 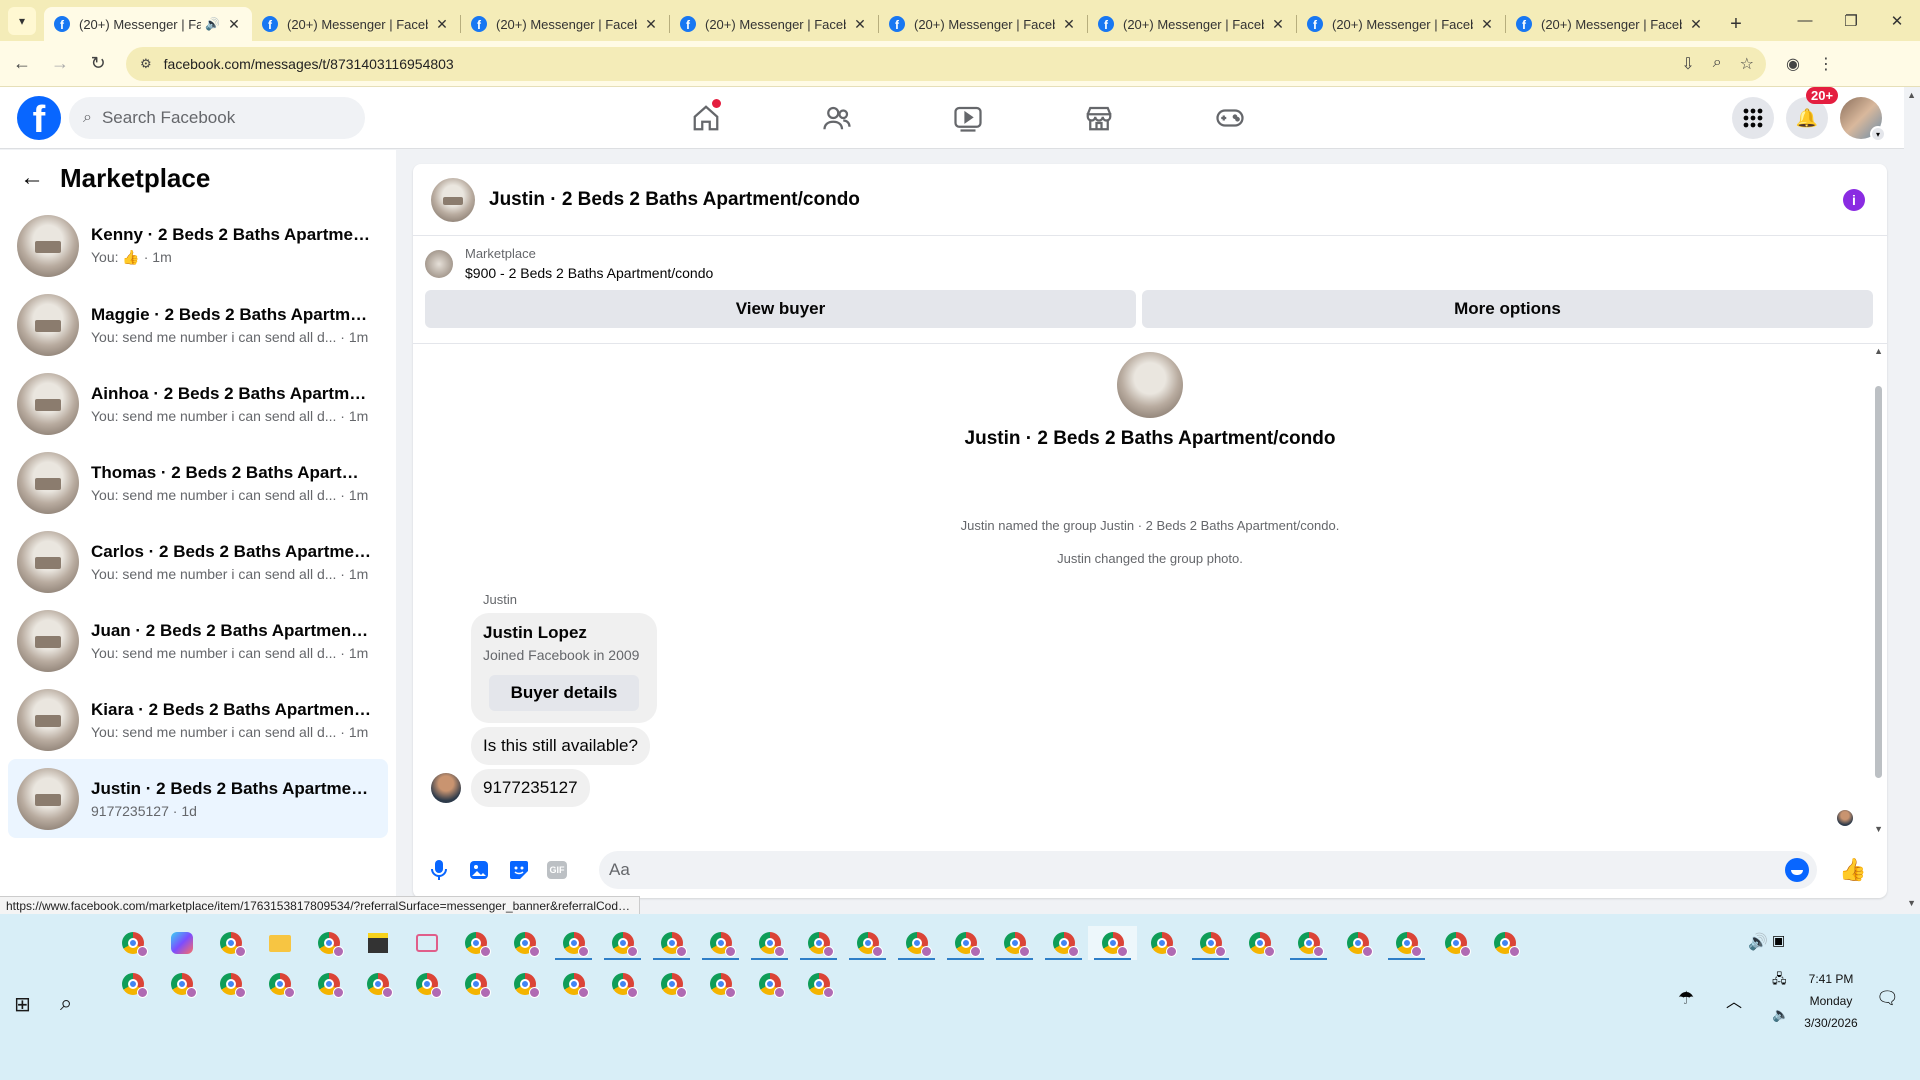 What do you see at coordinates (98, 64) in the screenshot?
I see `reload-button: ↻` at bounding box center [98, 64].